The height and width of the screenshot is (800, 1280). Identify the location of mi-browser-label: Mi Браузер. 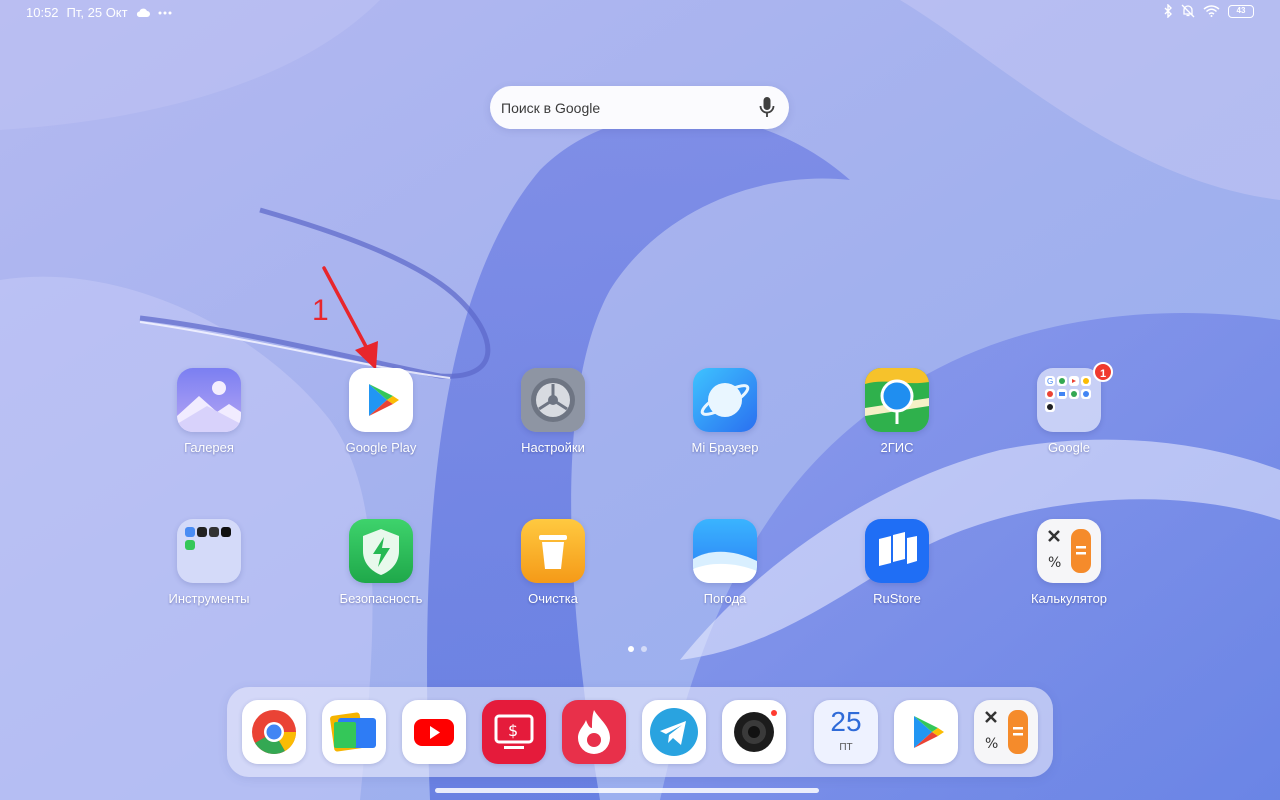
(725, 447).